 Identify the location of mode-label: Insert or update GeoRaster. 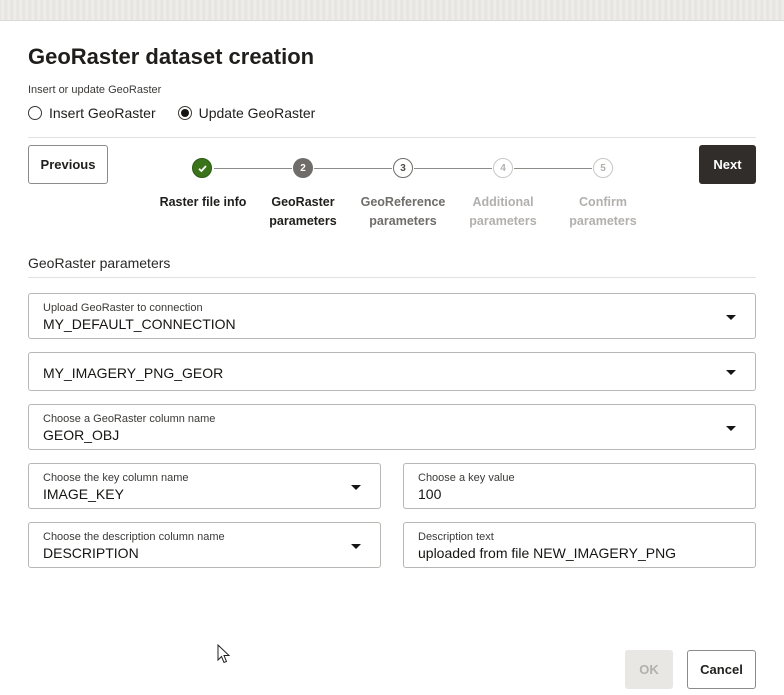
(95, 90).